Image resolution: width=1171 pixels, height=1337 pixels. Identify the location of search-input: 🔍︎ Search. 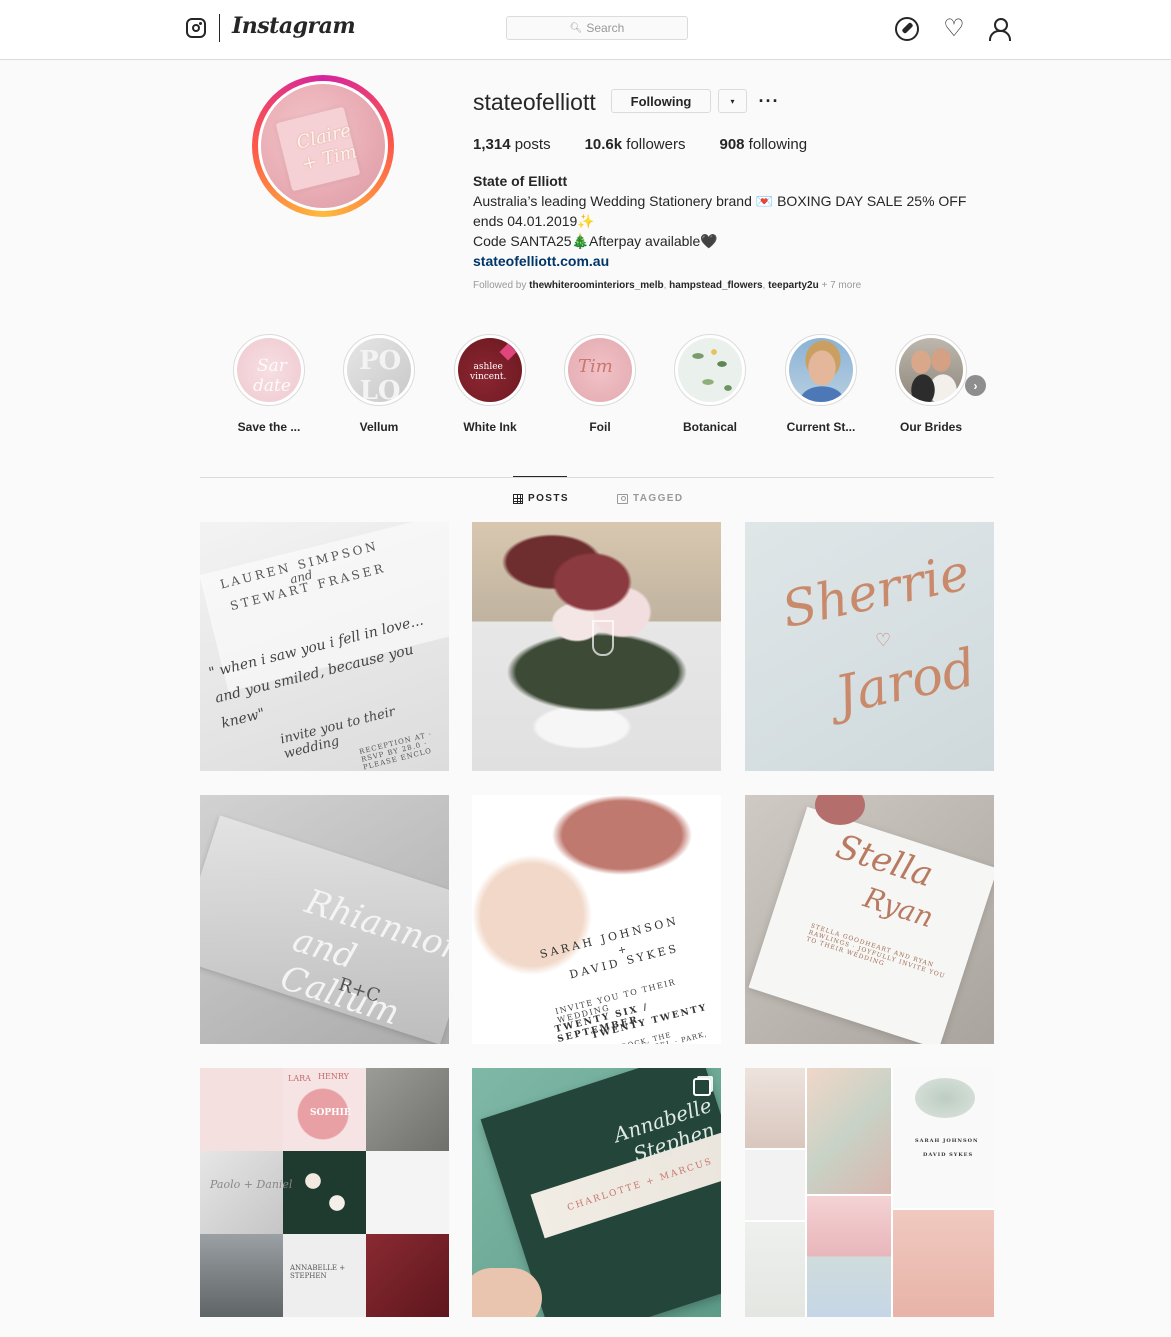
(597, 28).